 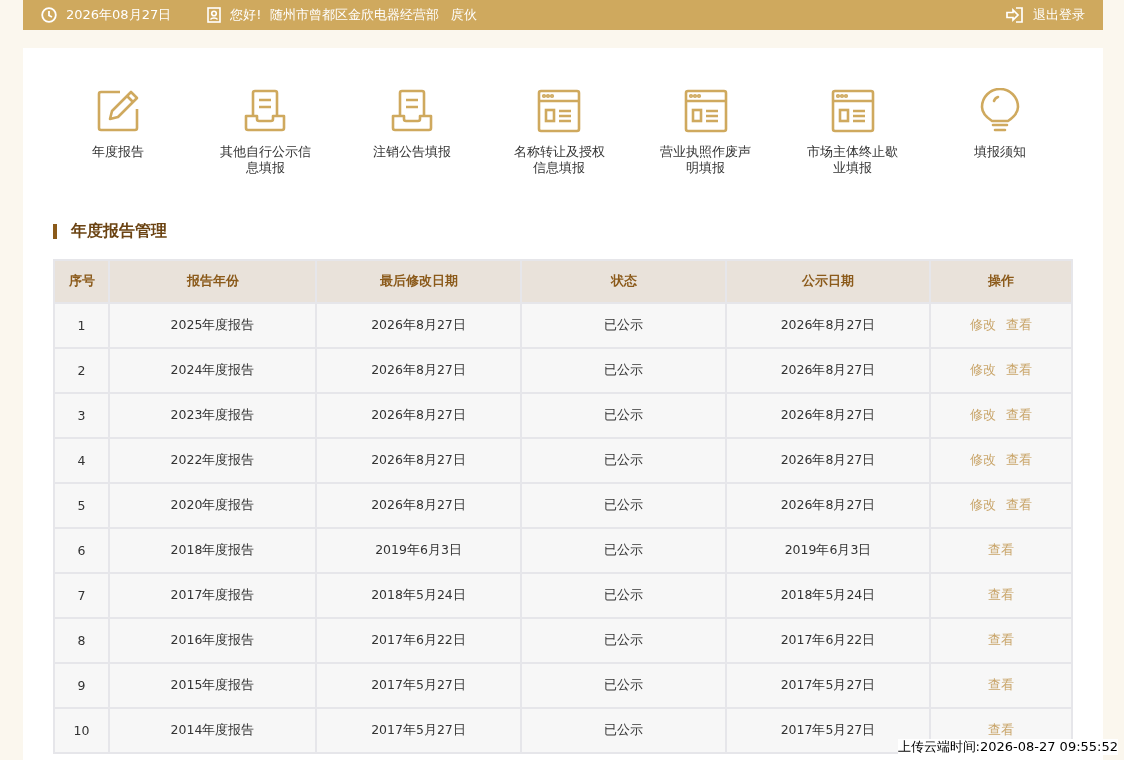 I want to click on table-cell: 9, so click(x=81, y=685).